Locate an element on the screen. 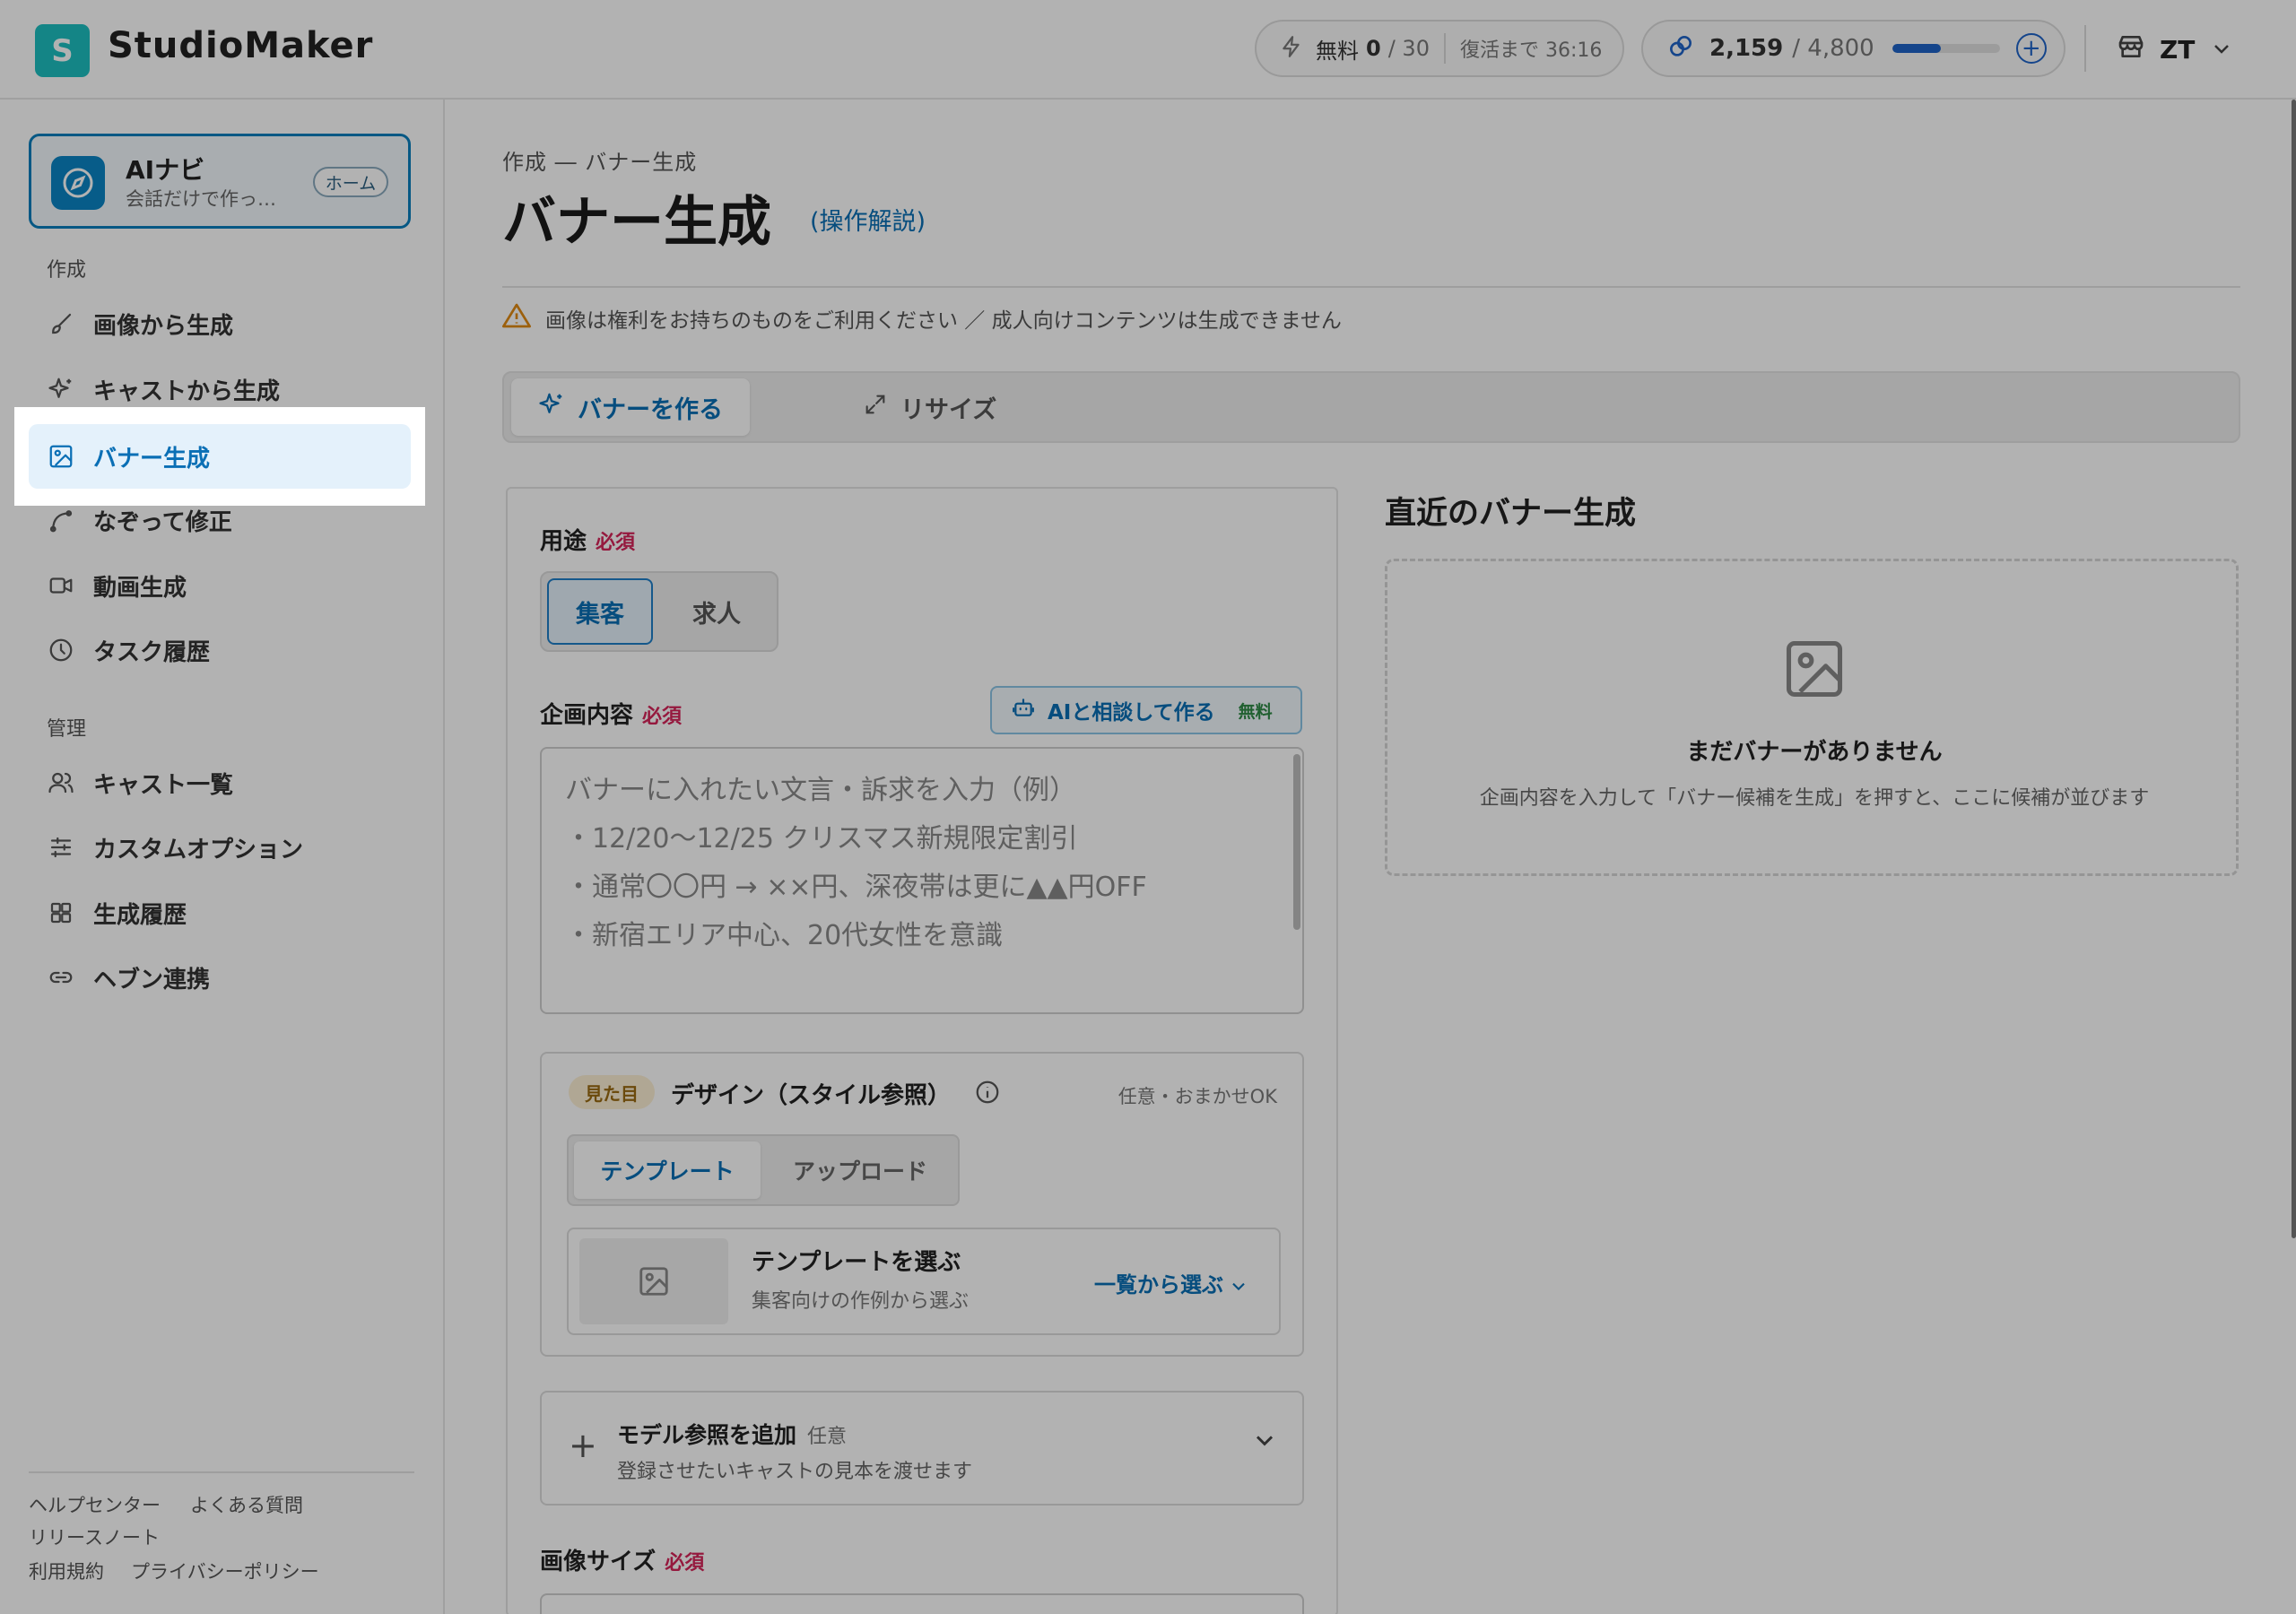  sidebar-item-banner-gen: バナー生成 is located at coordinates (220, 456).